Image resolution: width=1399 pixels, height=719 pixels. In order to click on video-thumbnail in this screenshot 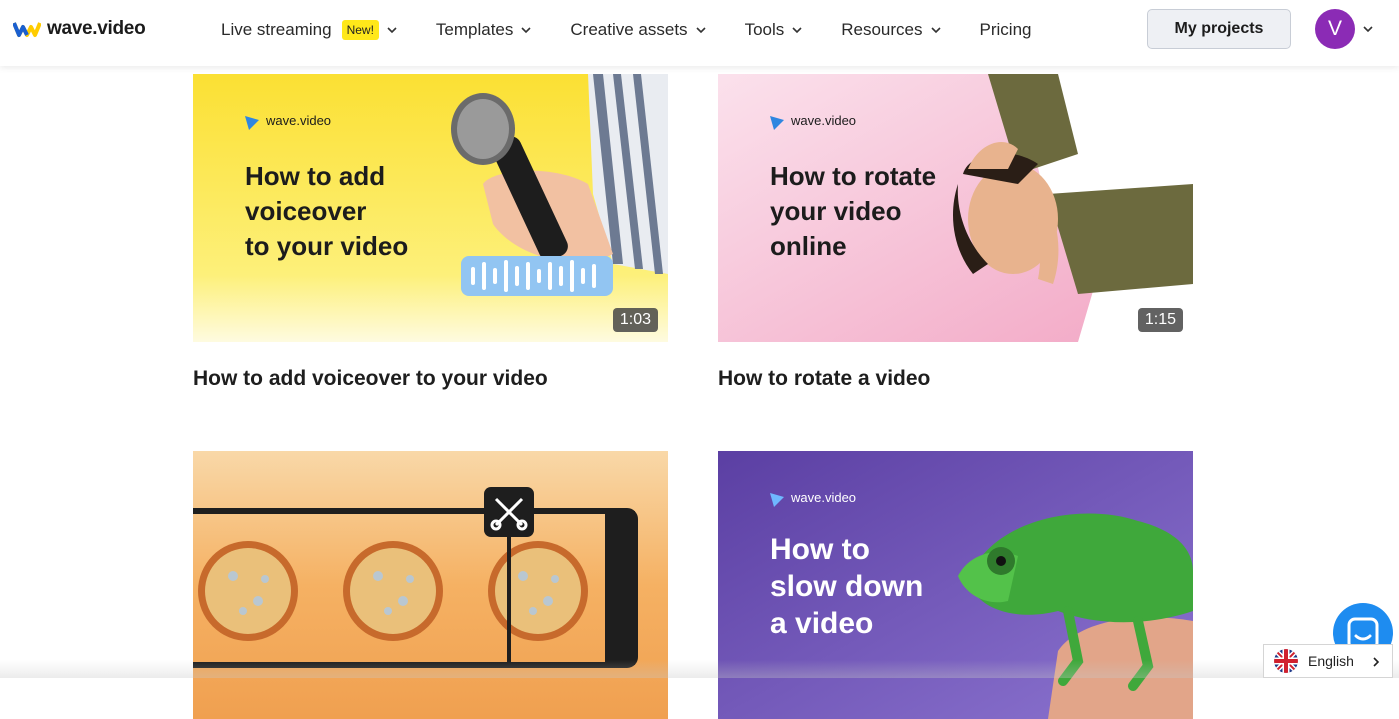, I will do `click(430, 585)`.